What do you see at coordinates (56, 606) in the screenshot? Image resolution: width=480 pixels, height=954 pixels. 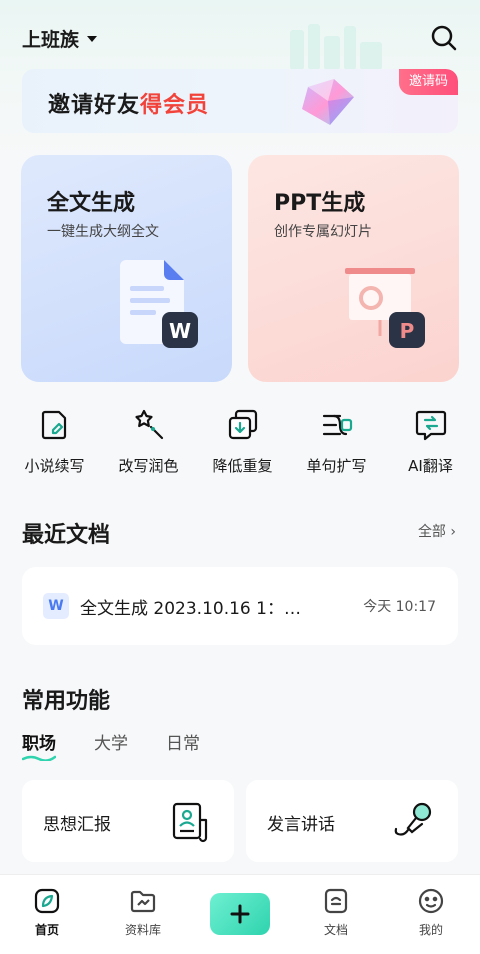 I see `word-doc-icon: W` at bounding box center [56, 606].